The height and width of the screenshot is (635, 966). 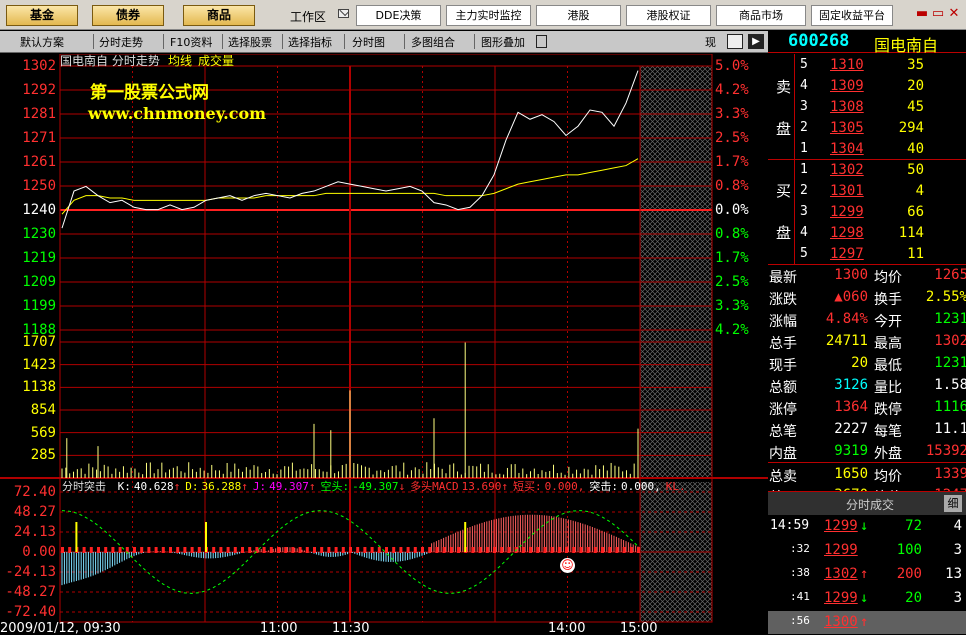 What do you see at coordinates (867, 622) in the screenshot?
I see `tick-row: :56 1300 ↑` at bounding box center [867, 622].